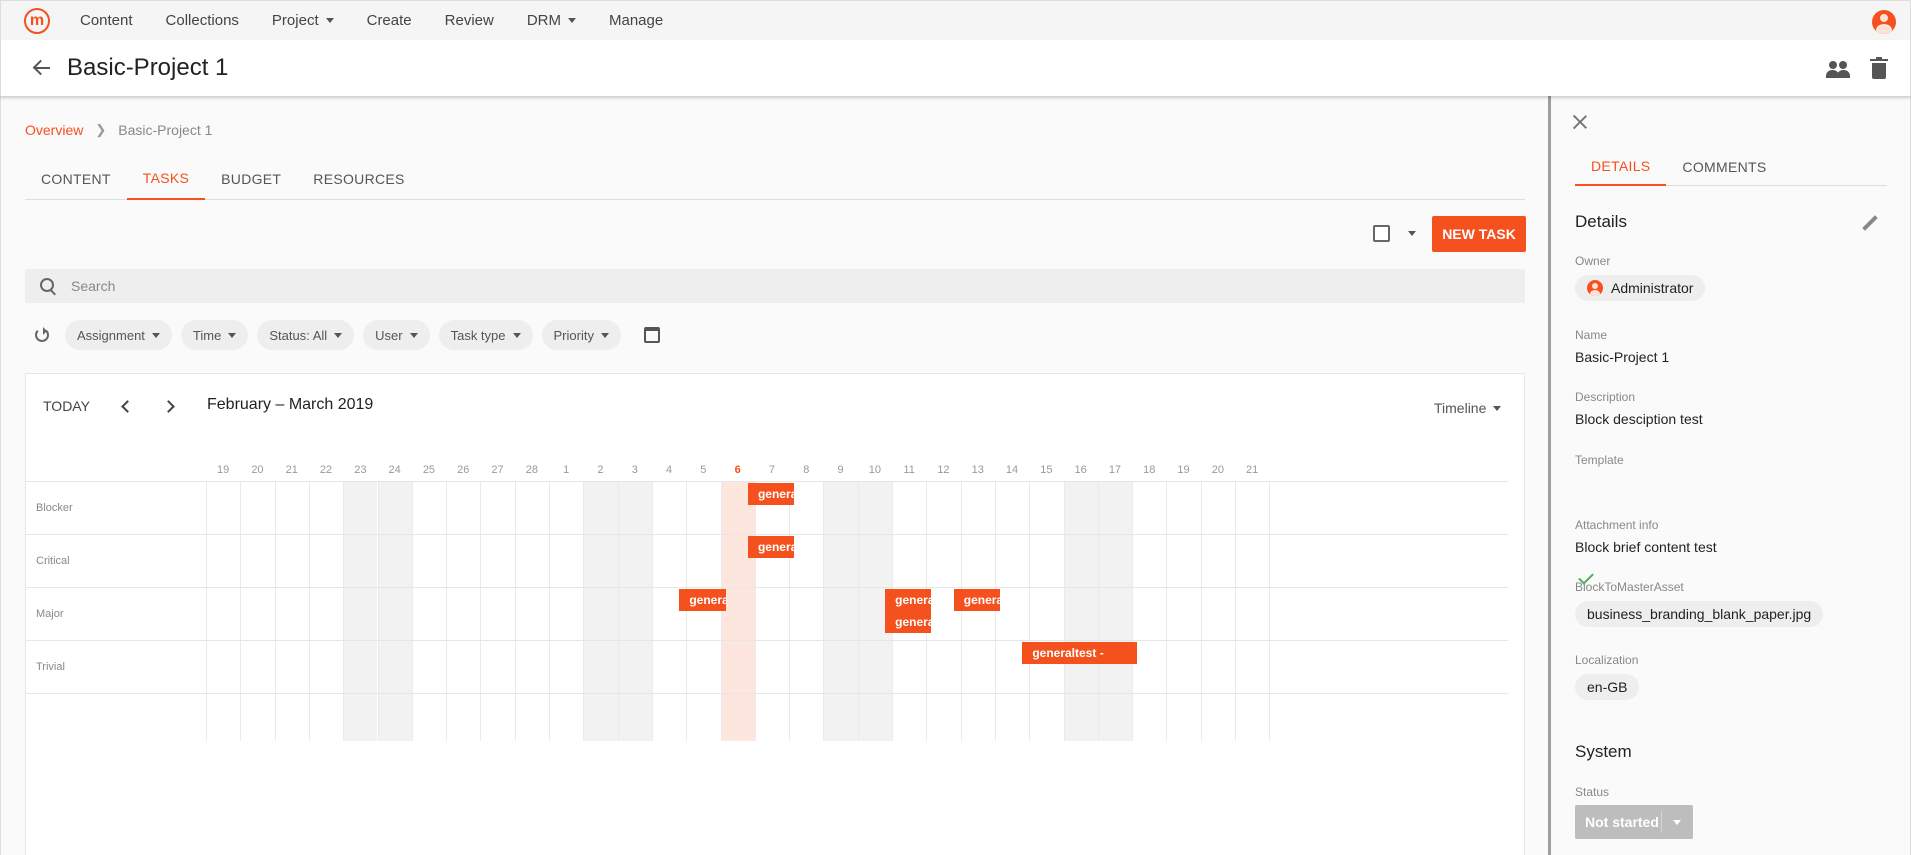 The width and height of the screenshot is (1911, 855). I want to click on nav-create: Create, so click(389, 20).